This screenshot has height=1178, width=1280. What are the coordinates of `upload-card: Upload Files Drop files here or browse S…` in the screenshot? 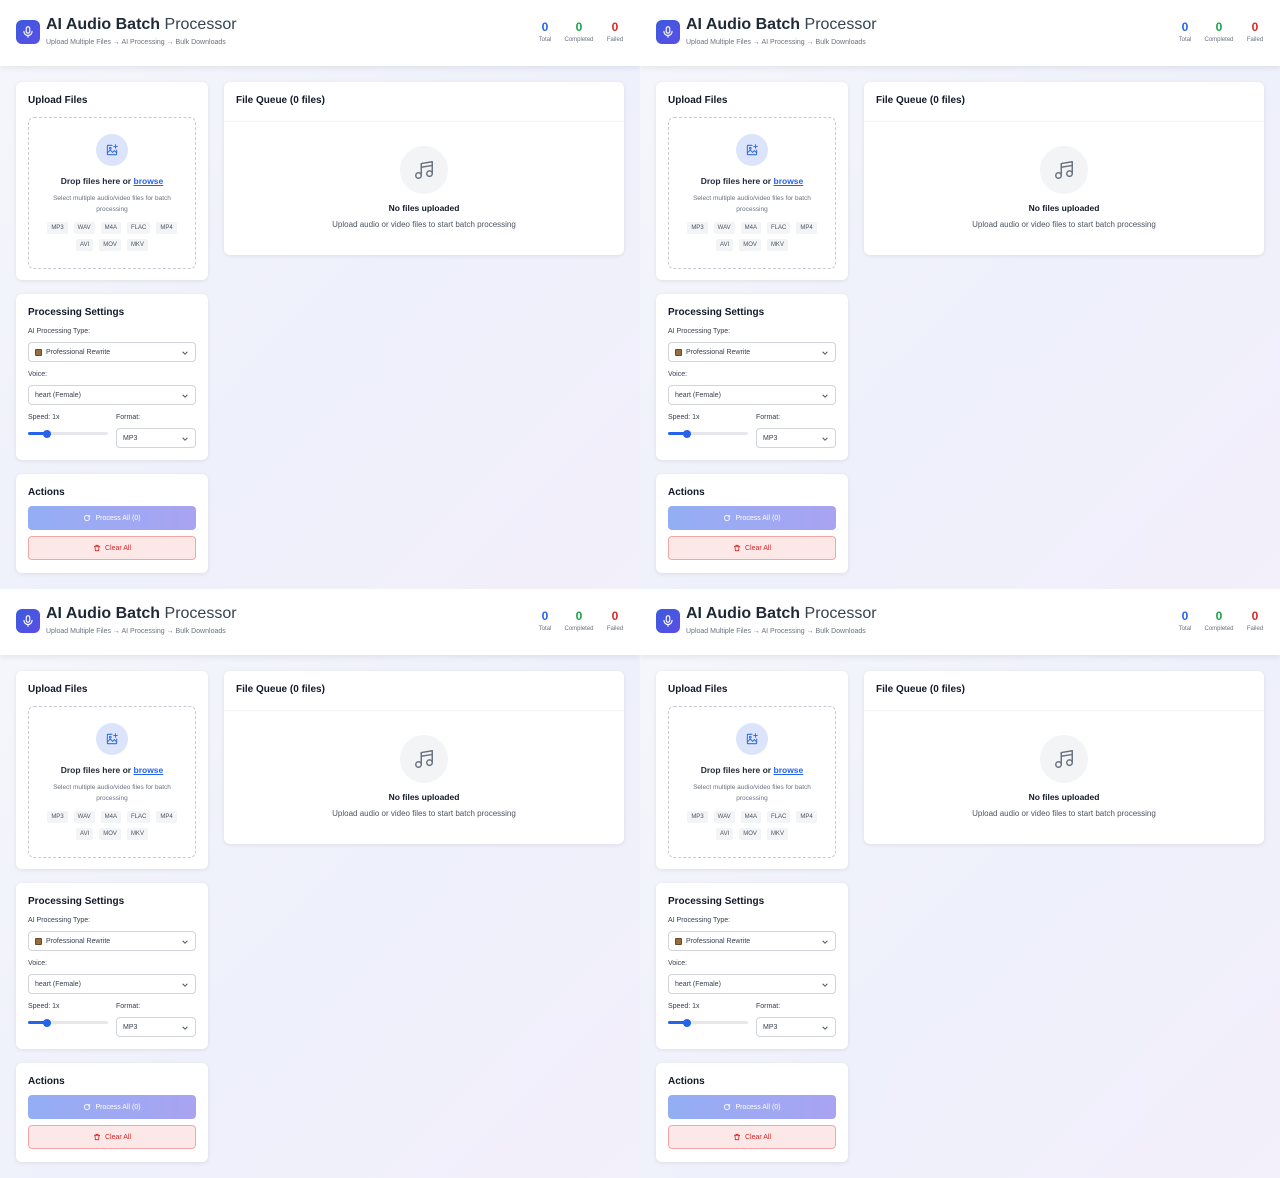 It's located at (752, 181).